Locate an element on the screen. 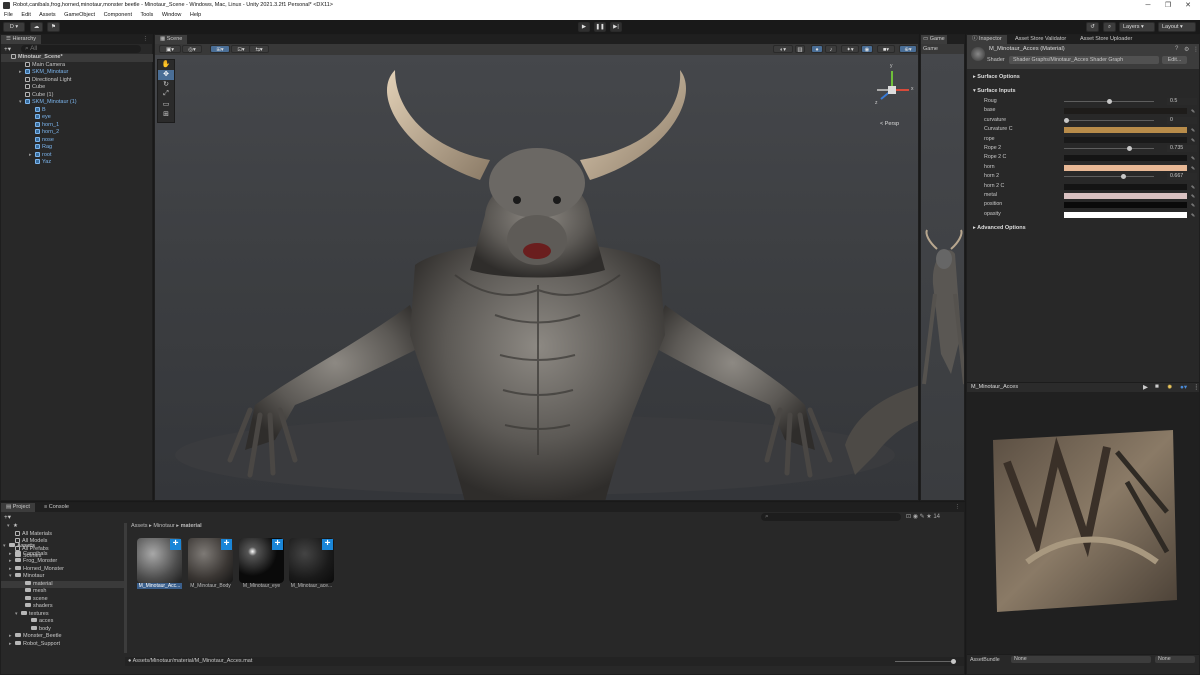 Image resolution: width=1200 pixels, height=675 pixels. minimize-button: ─ is located at coordinates (1148, 5).